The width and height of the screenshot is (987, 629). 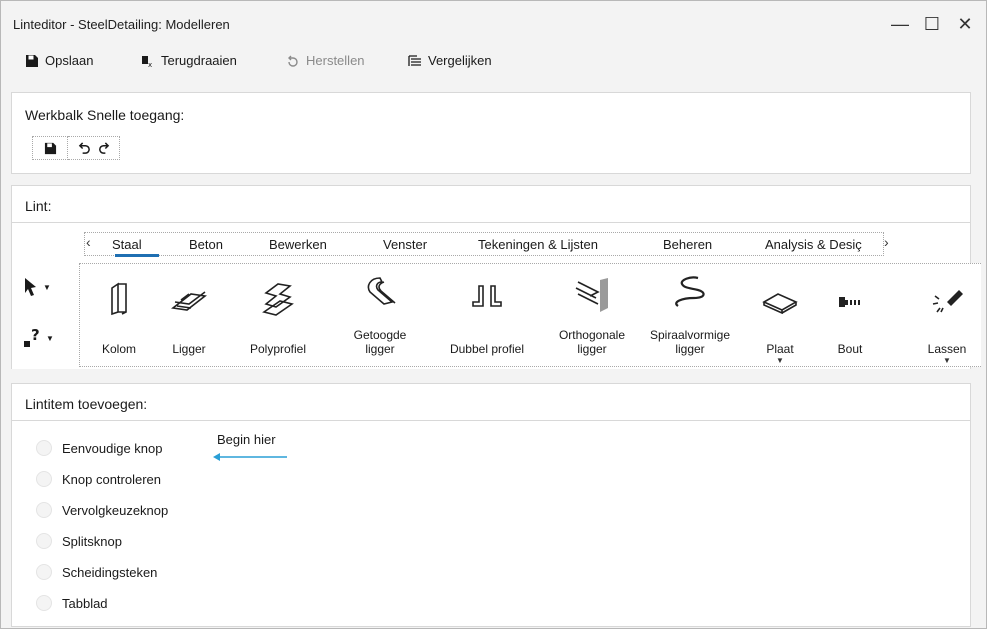 What do you see at coordinates (94, 148) in the screenshot?
I see `qat-undo-redo-group` at bounding box center [94, 148].